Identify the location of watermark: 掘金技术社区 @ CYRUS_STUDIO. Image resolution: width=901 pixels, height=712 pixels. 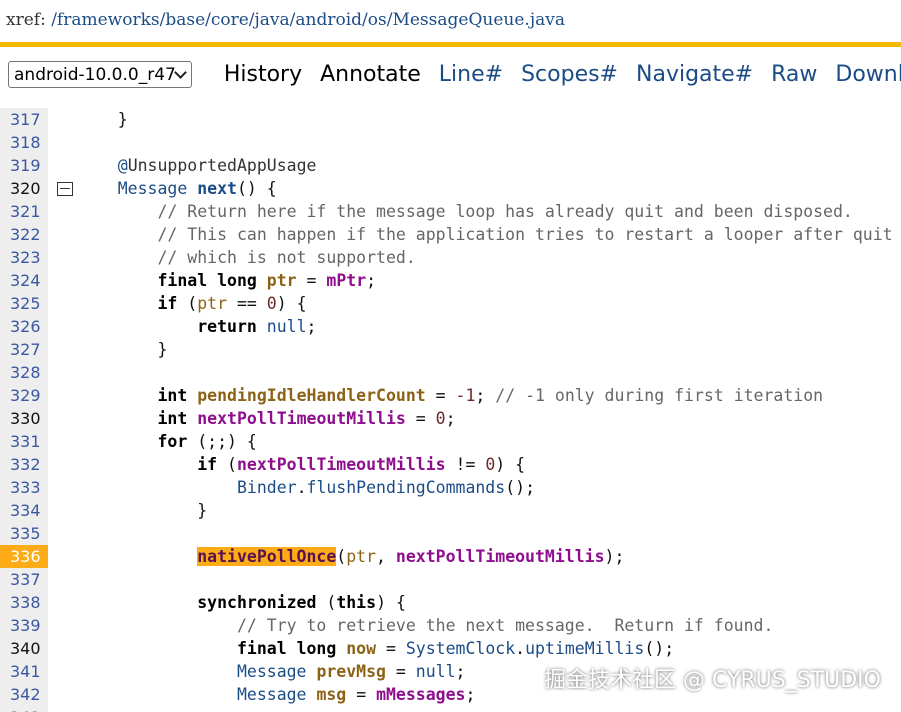
(712, 680).